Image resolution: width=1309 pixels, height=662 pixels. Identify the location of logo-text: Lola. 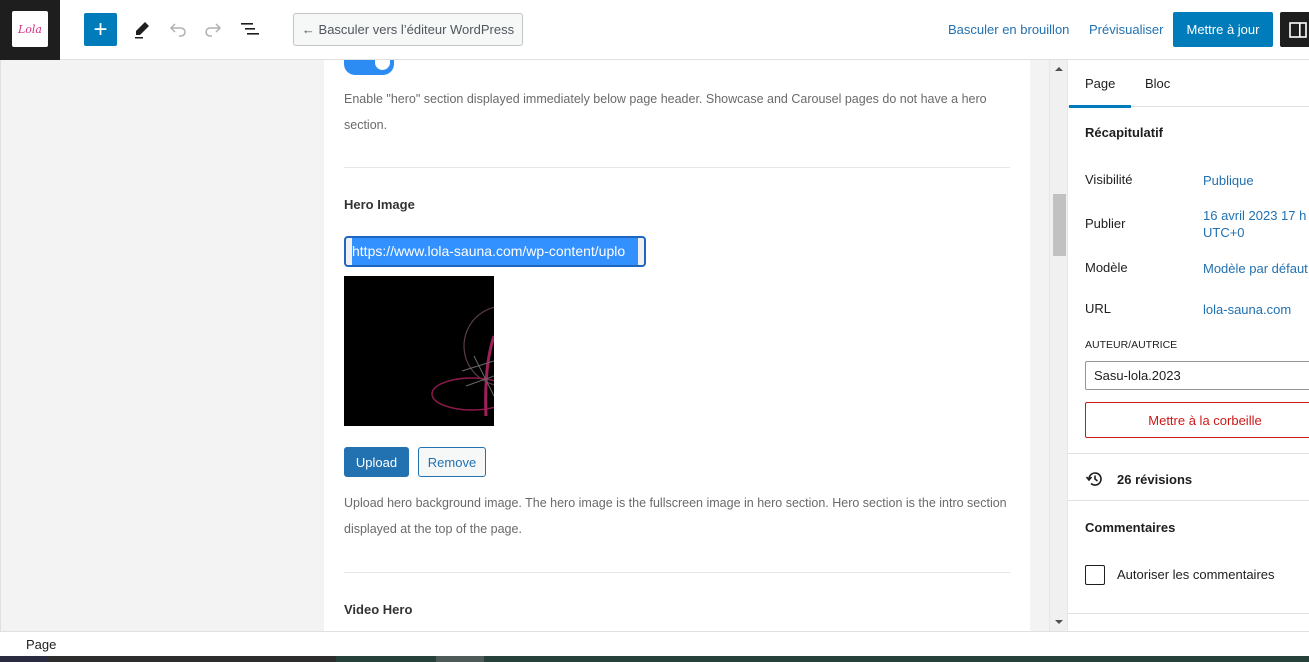
(29, 29).